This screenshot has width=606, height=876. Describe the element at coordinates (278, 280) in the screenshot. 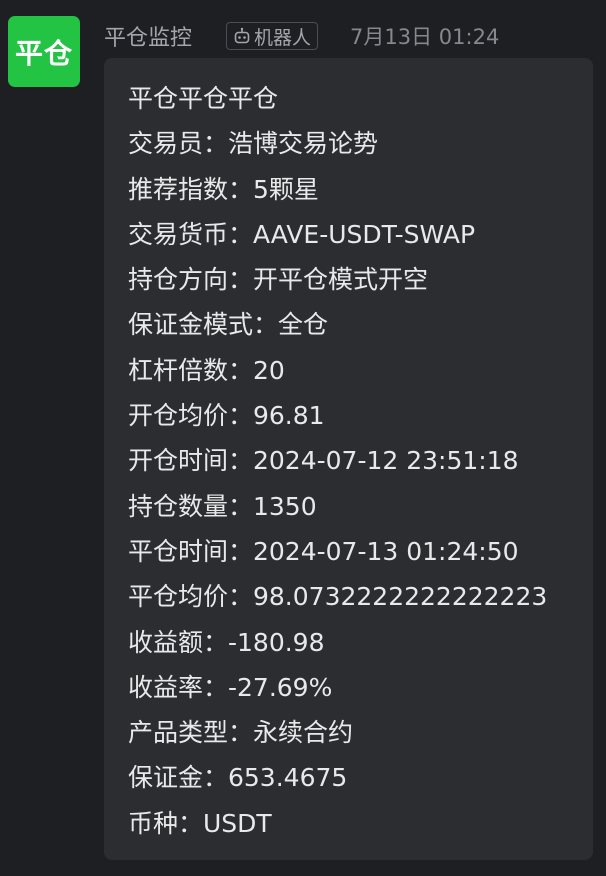

I see `direction-line: 持仓方向：开平仓模式开空` at that location.